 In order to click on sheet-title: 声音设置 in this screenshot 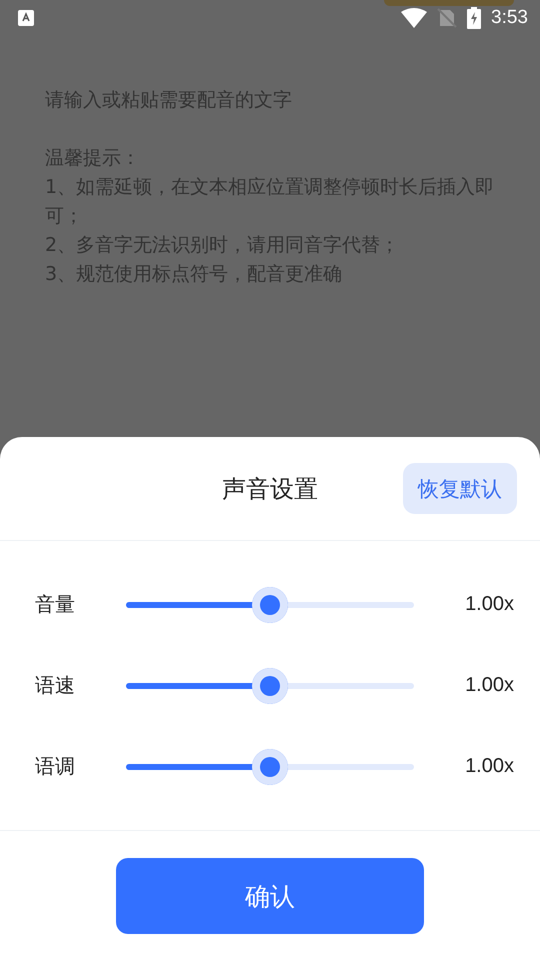, I will do `click(270, 489)`.